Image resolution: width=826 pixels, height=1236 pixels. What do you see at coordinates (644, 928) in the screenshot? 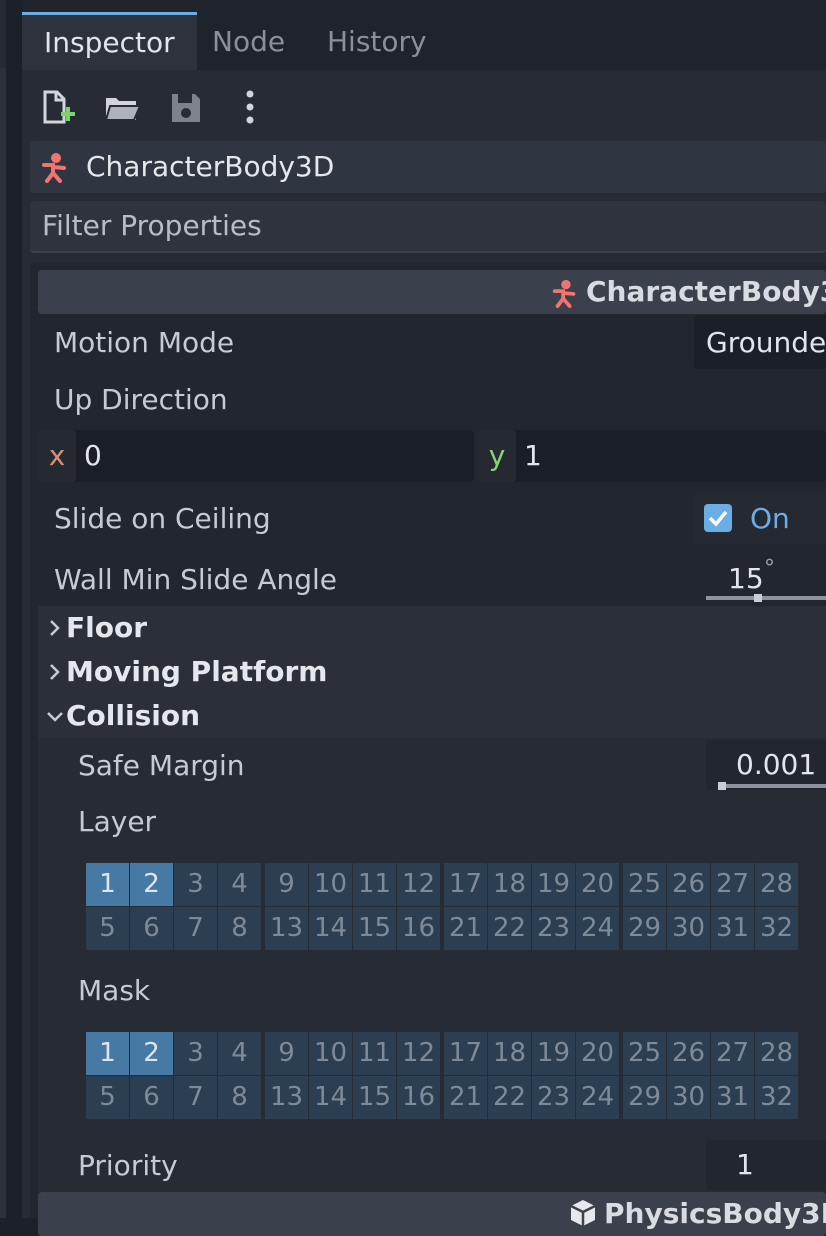
I see `layer-bit-29: 29` at bounding box center [644, 928].